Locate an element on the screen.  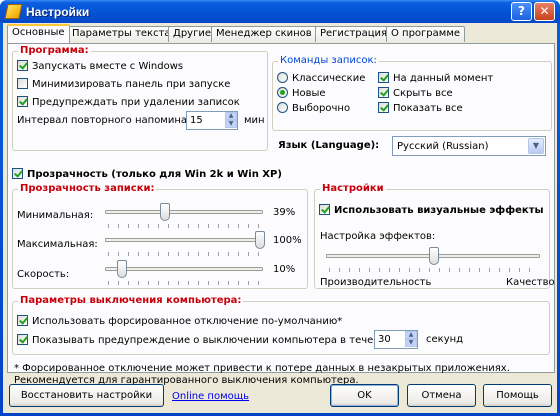
remind-interval-spinner: 15 ▲ ▼ is located at coordinates (212, 120).